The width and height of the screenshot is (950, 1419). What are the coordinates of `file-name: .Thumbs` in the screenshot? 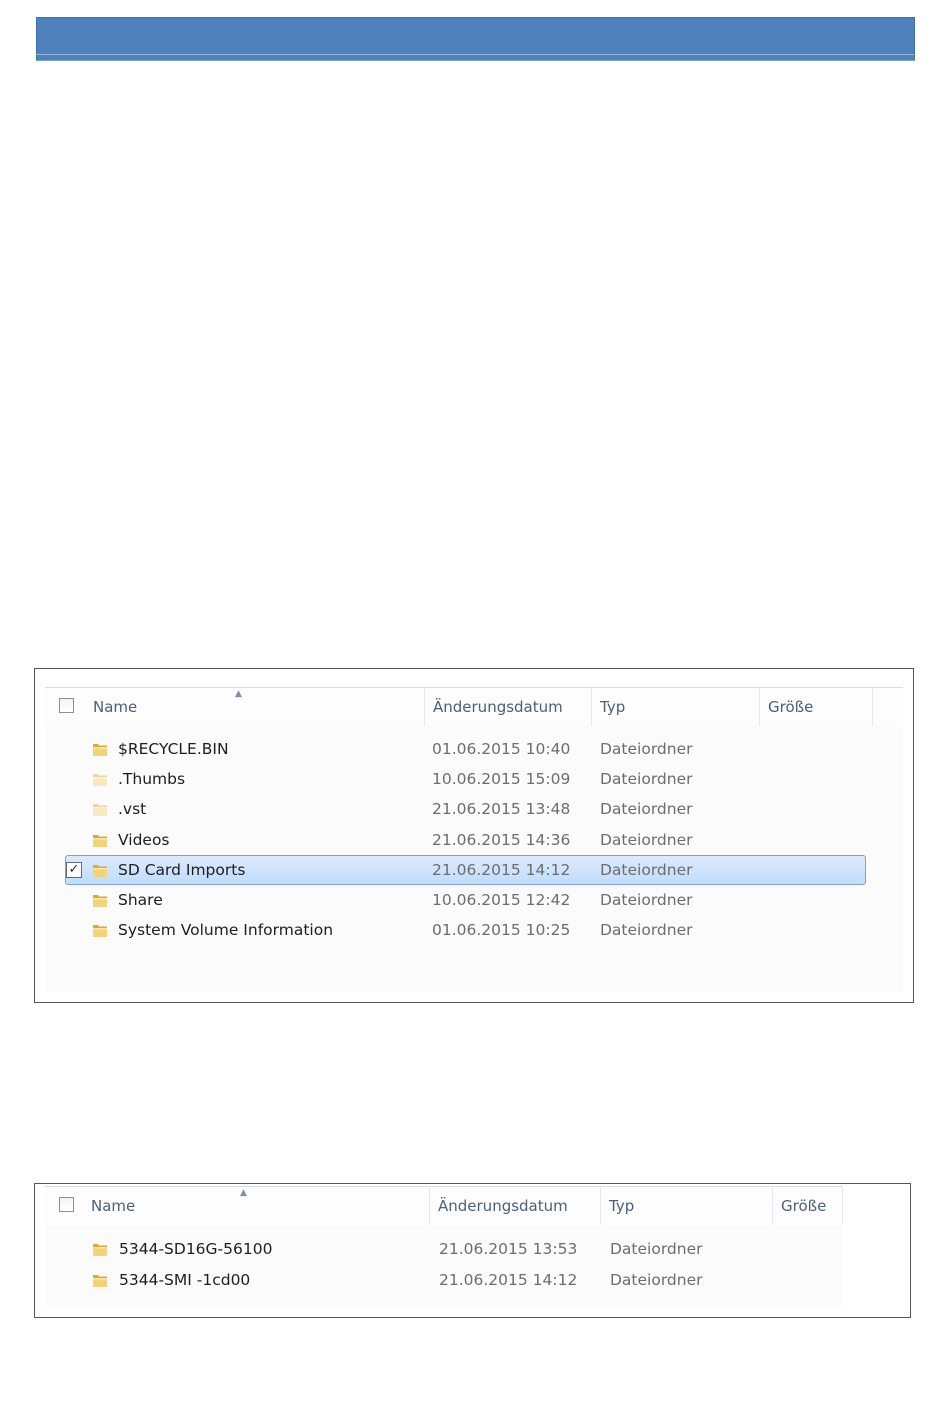 It's located at (151, 779).